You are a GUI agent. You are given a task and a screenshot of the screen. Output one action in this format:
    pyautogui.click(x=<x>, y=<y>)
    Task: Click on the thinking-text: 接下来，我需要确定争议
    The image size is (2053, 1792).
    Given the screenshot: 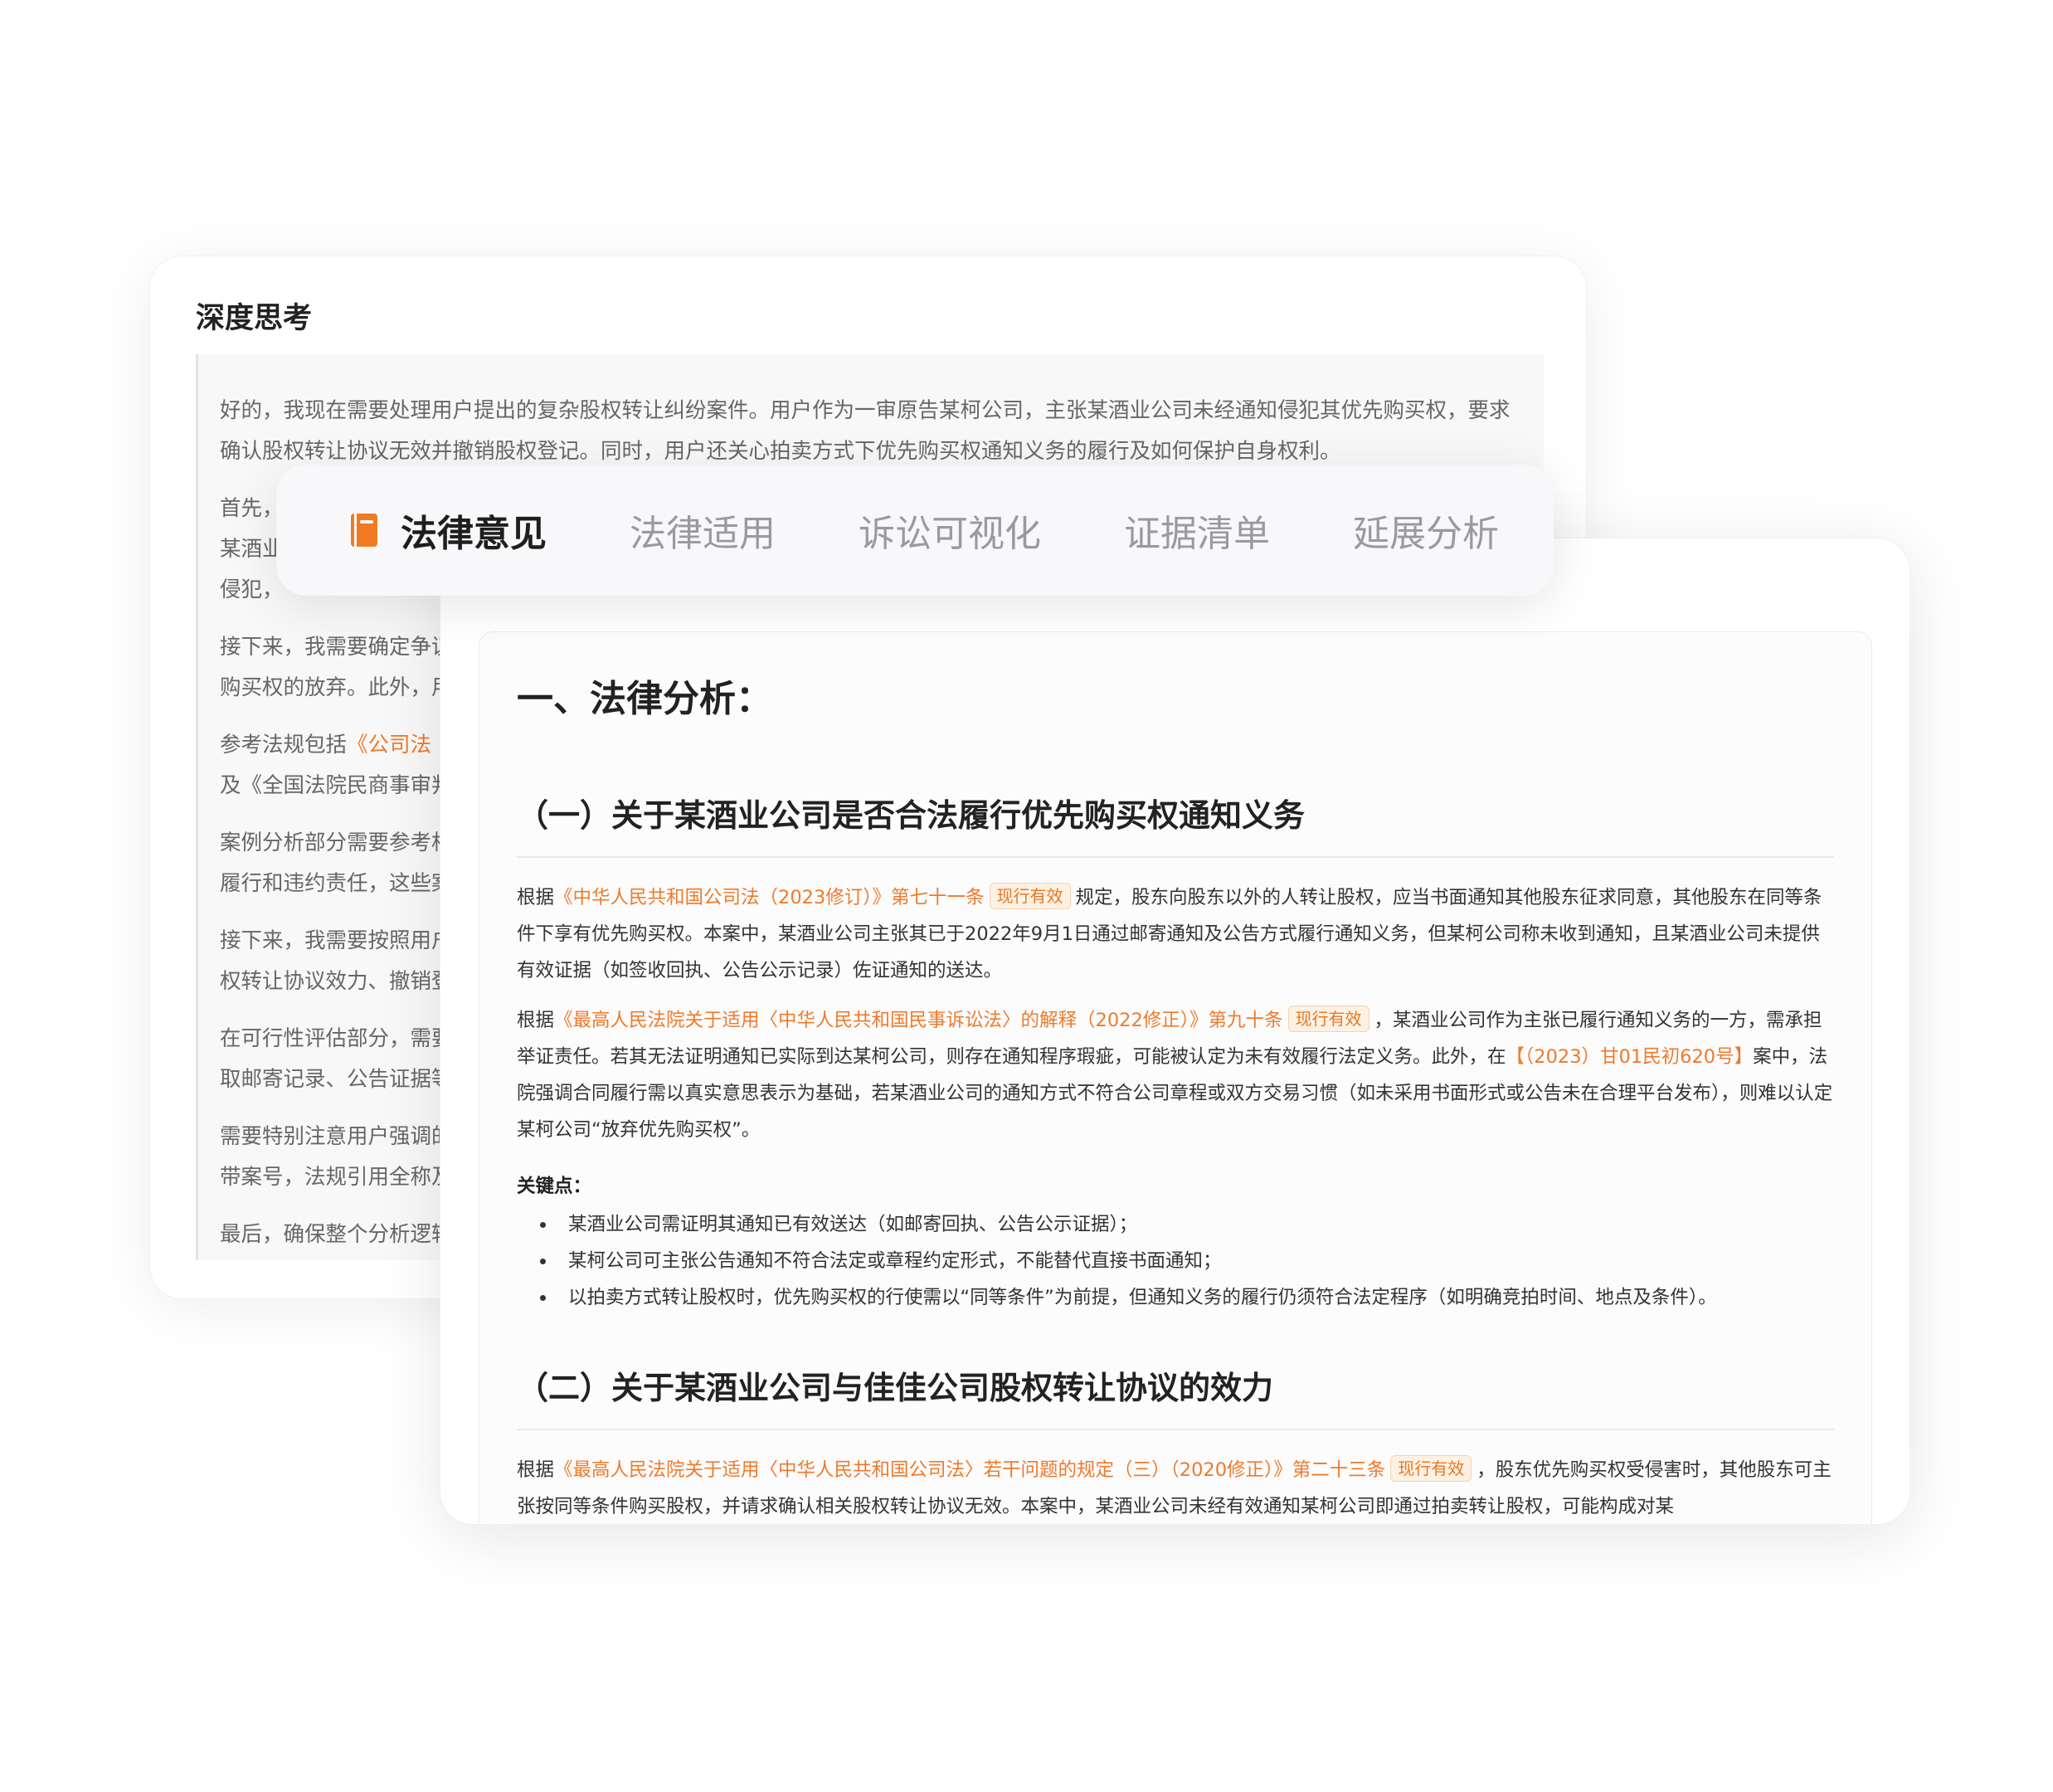 What is the action you would take?
    pyautogui.click(x=336, y=647)
    